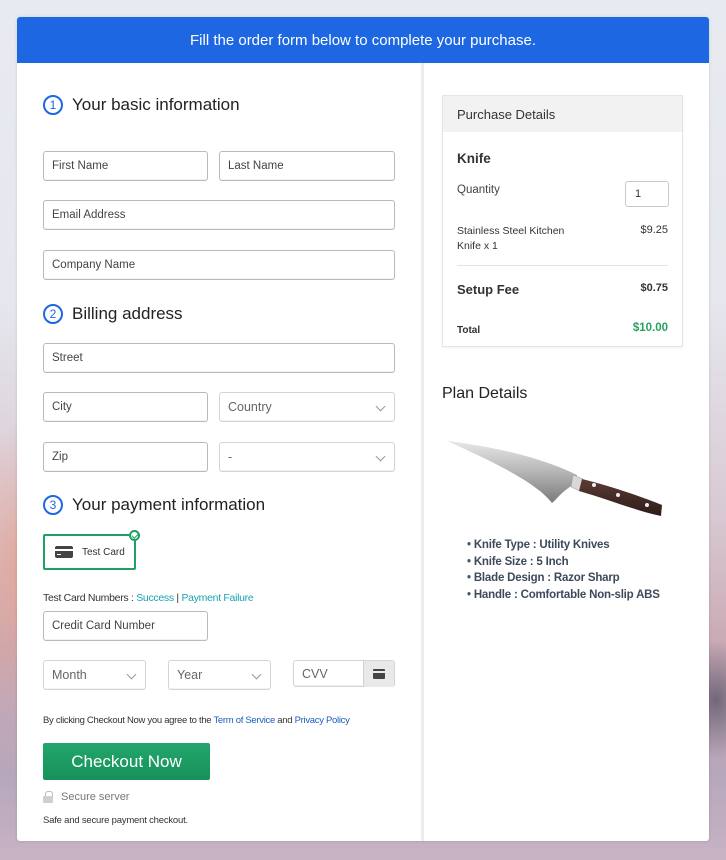 The width and height of the screenshot is (726, 860). I want to click on feature-item: Handle : Comfortable Non-slip ABS, so click(563, 595).